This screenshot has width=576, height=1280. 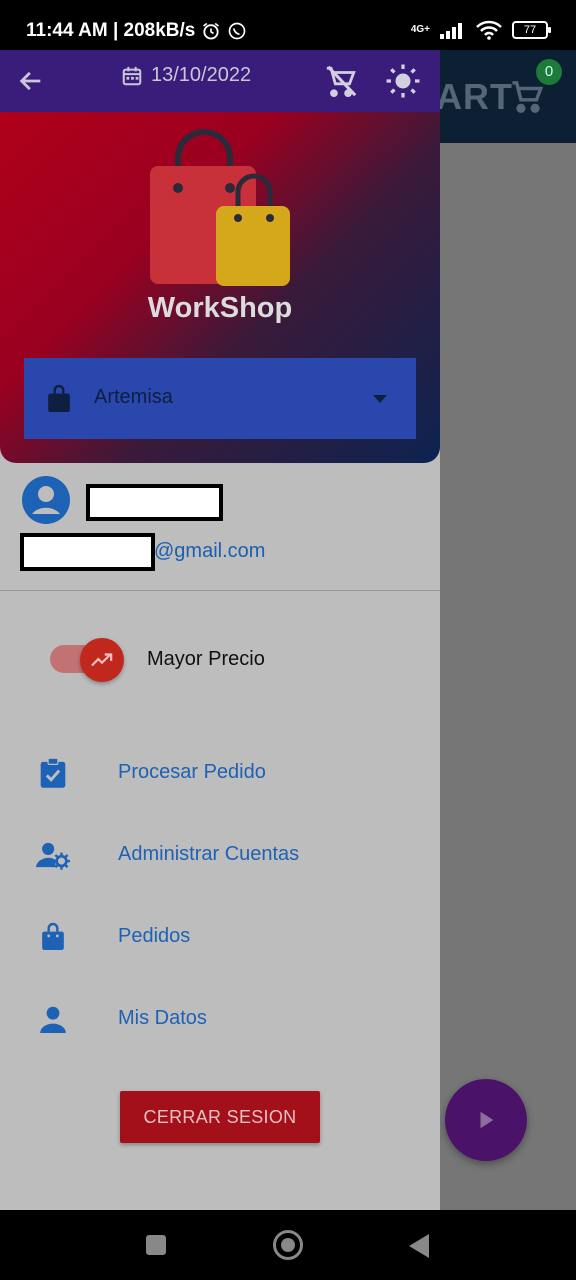 What do you see at coordinates (288, 25) in the screenshot?
I see `status-bar: 11:44 AM | 208kB/s 4G+ 77` at bounding box center [288, 25].